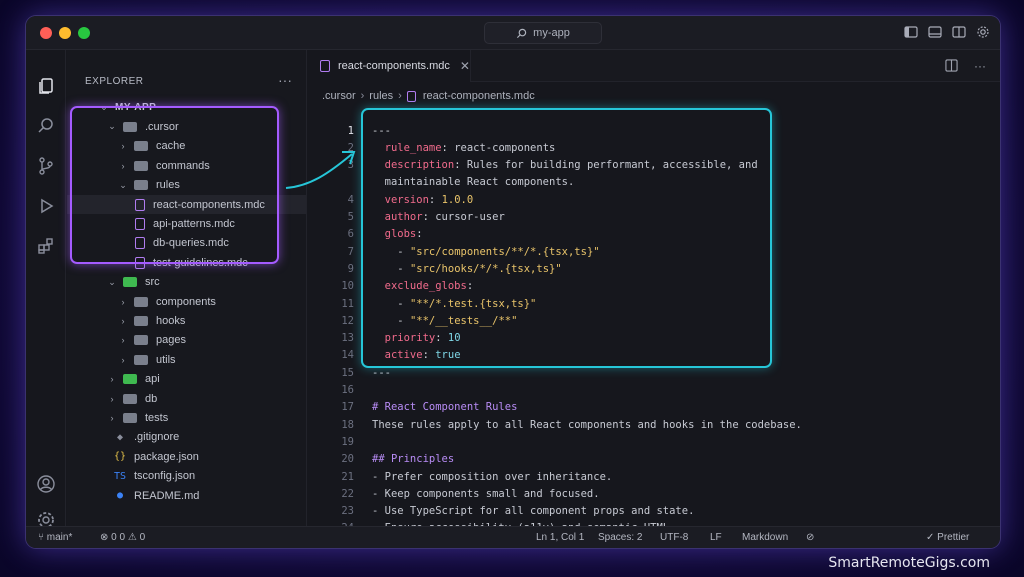 This screenshot has height=577, width=1024. What do you see at coordinates (350, 147) in the screenshot?
I see `line-number: 2` at bounding box center [350, 147].